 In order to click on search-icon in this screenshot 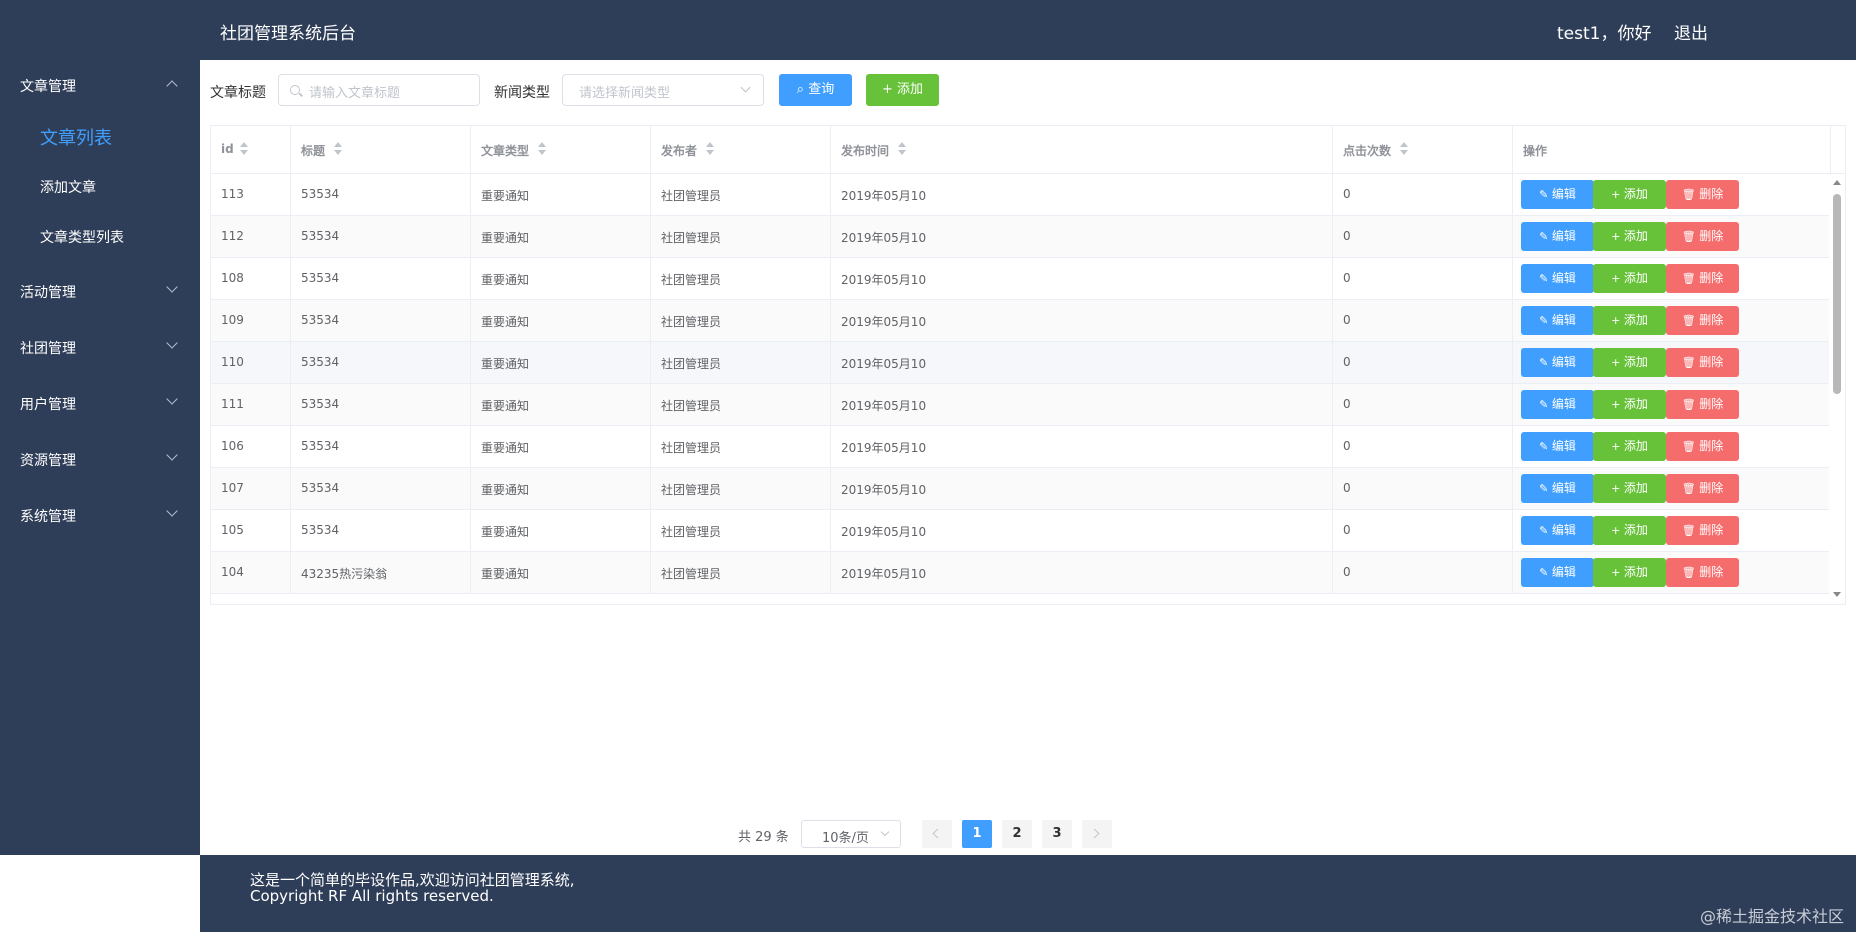, I will do `click(295, 90)`.